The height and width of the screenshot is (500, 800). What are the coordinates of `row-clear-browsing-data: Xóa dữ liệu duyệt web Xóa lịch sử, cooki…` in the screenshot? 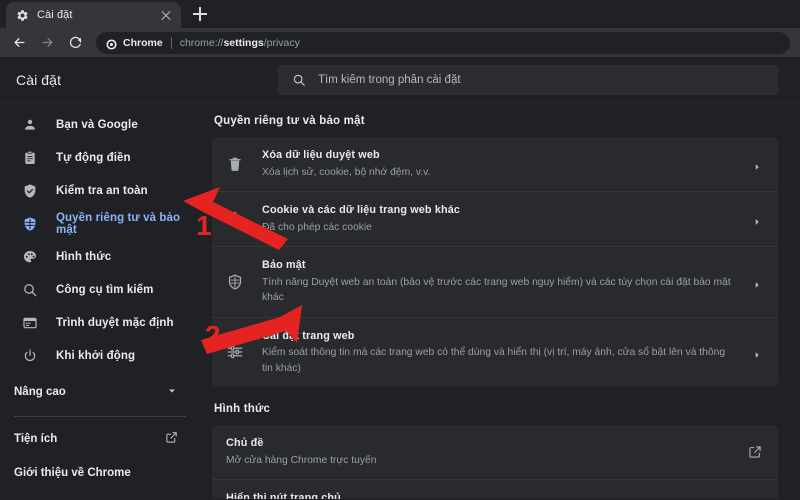 It's located at (495, 165).